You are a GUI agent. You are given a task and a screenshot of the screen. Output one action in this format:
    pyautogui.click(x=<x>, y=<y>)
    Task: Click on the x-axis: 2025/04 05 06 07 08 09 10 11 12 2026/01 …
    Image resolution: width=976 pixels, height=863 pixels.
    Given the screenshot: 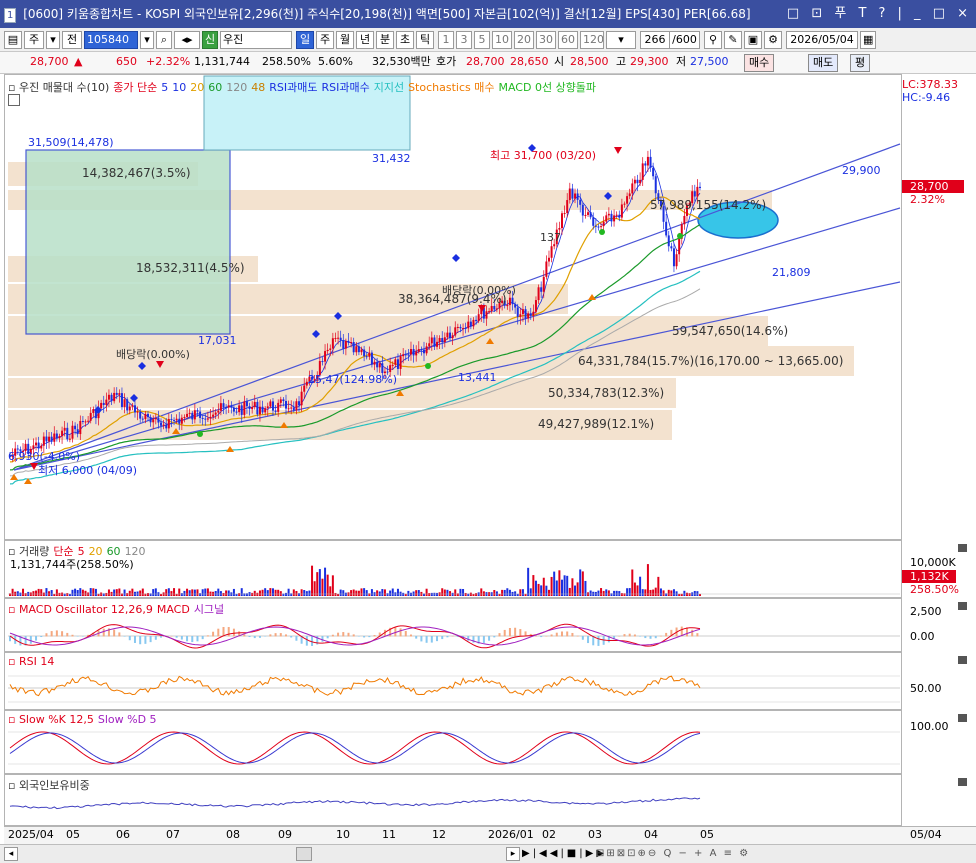 What is the action you would take?
    pyautogui.click(x=490, y=835)
    